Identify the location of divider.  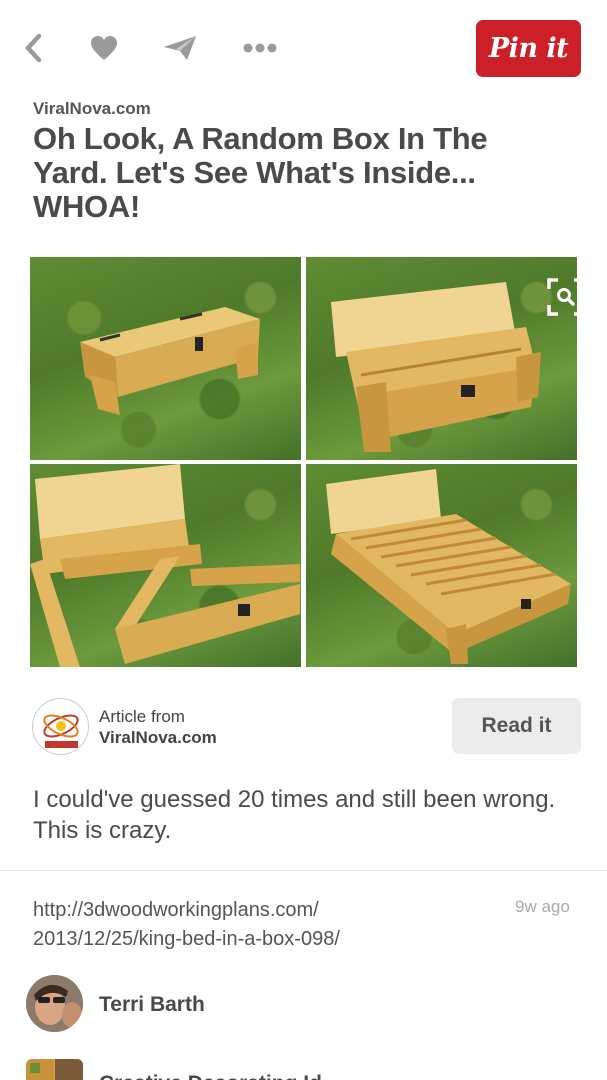
(303, 870).